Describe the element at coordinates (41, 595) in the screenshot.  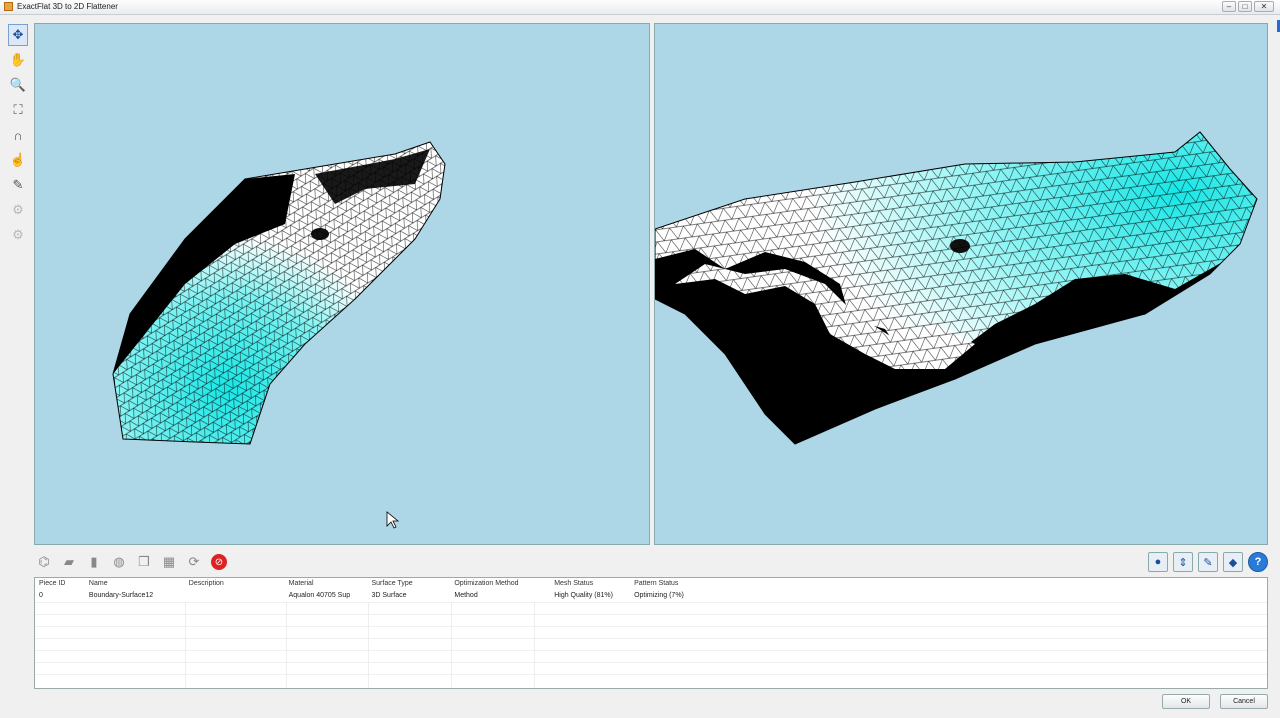
I see `table-cell: 0` at that location.